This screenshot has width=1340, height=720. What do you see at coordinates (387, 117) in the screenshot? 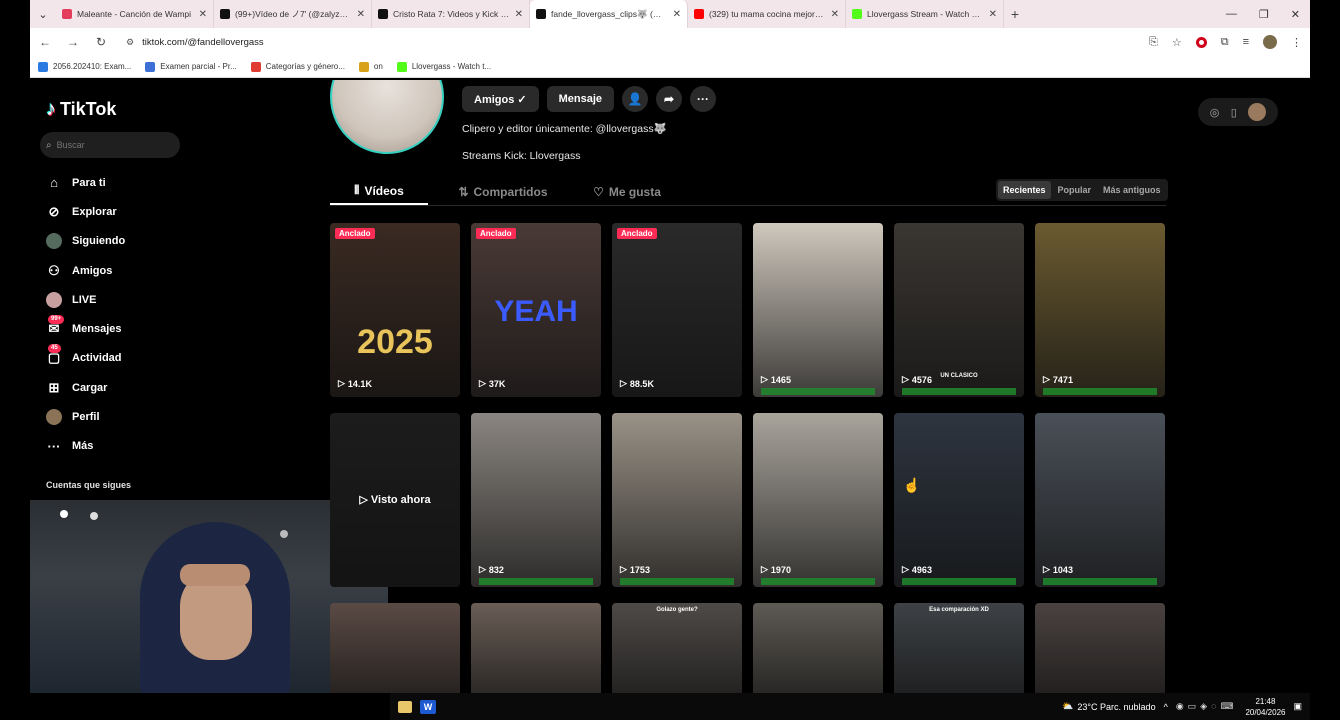
I see `profile-avatar` at bounding box center [387, 117].